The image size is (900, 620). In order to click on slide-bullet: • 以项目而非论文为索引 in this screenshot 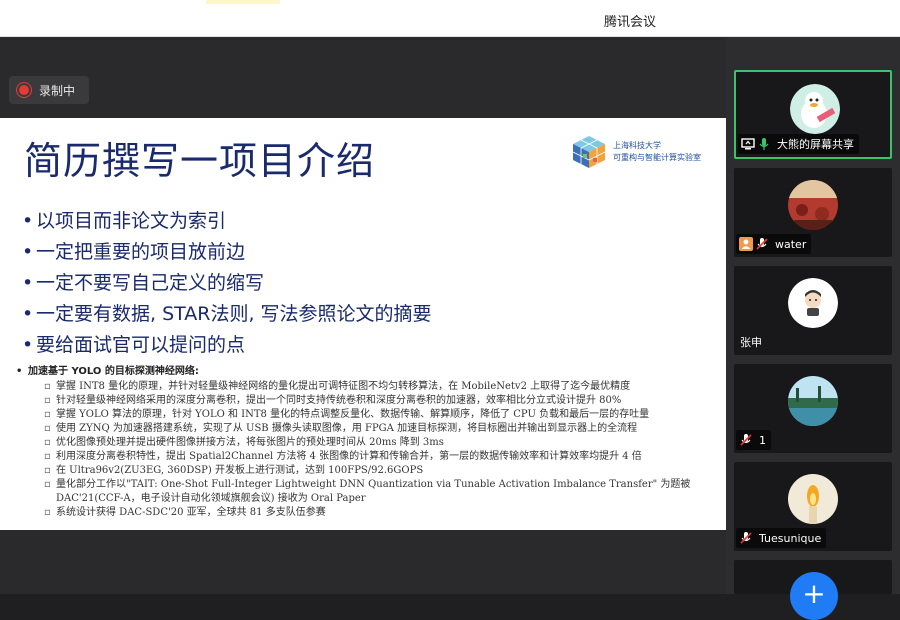, I will do `click(124, 221)`.